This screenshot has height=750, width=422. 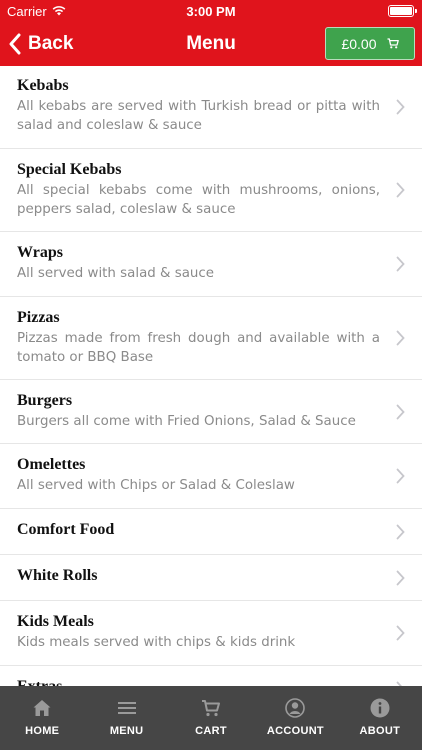 I want to click on category-item-wraps: Wraps All served with salad & sauce, so click(x=211, y=264).